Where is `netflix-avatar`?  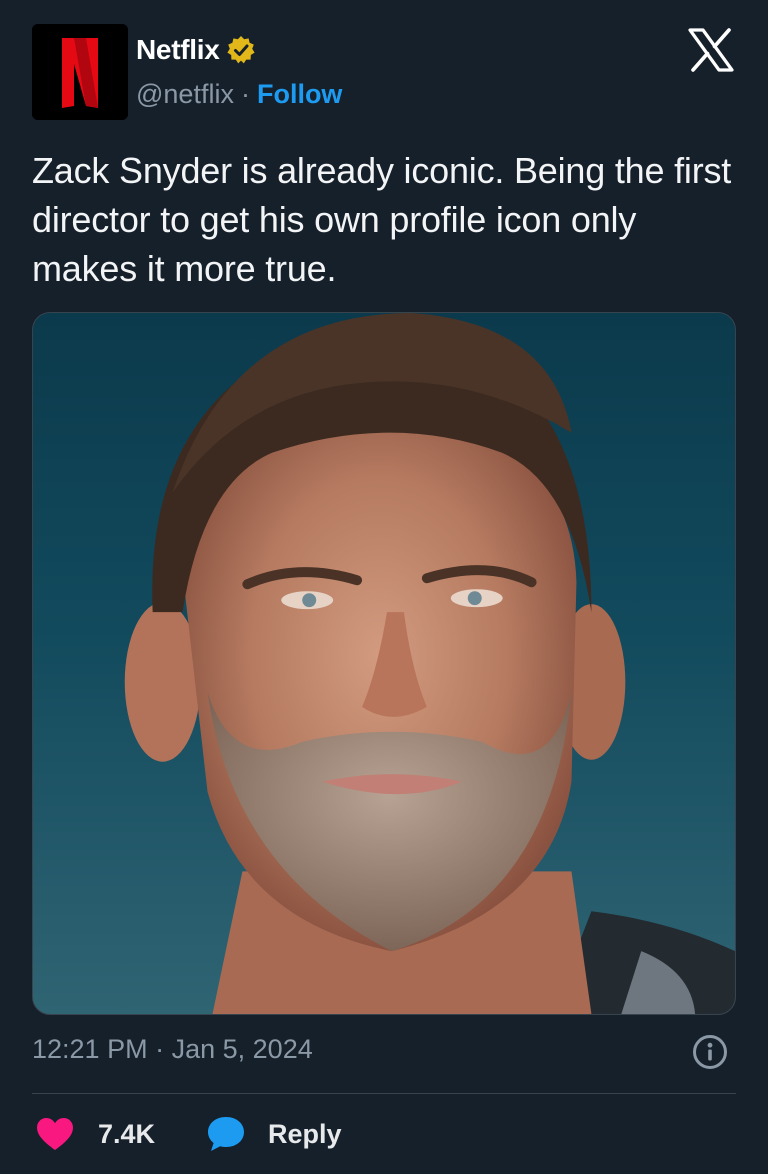 netflix-avatar is located at coordinates (80, 72).